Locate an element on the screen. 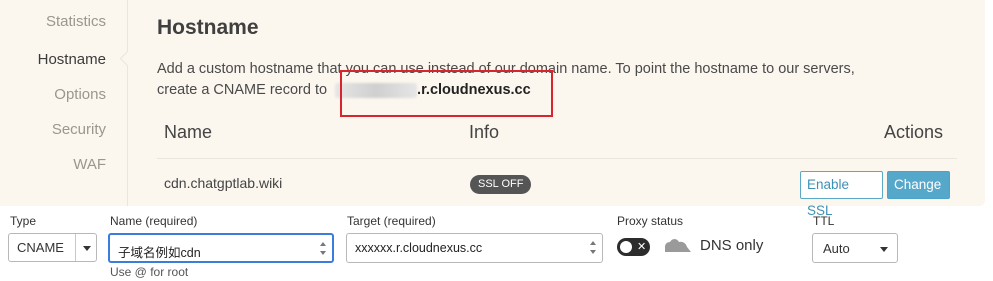  type-select: CNAME is located at coordinates (52, 247).